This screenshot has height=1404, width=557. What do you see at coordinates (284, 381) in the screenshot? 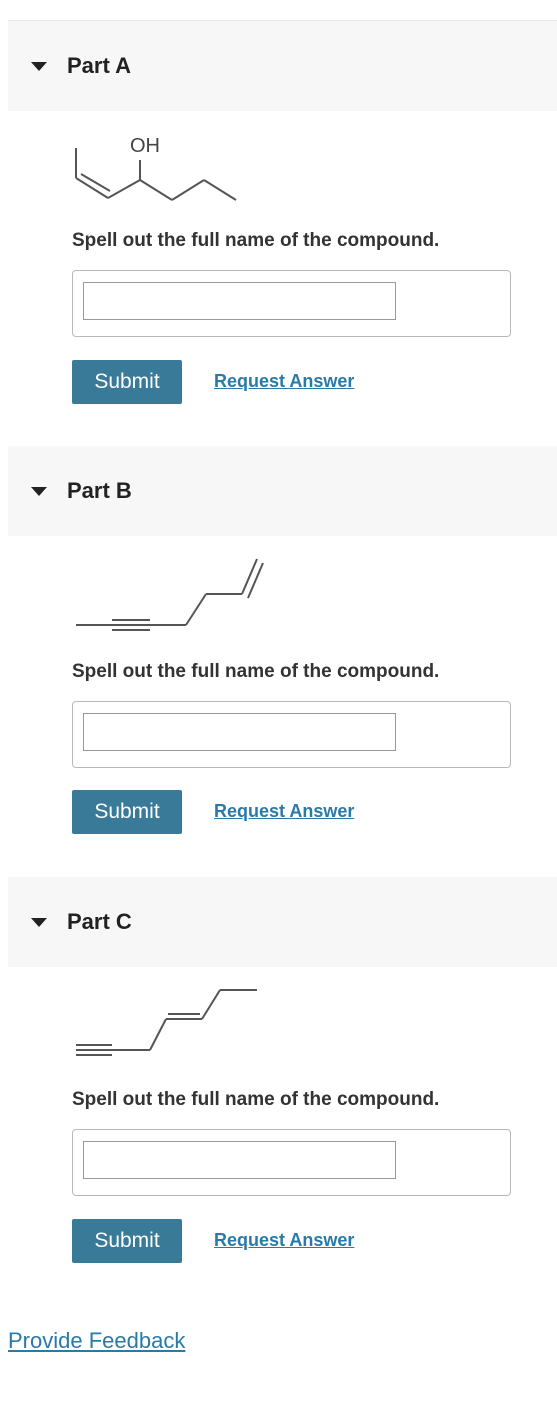
I see `part-a-request-answer-link: Request Answer` at bounding box center [284, 381].